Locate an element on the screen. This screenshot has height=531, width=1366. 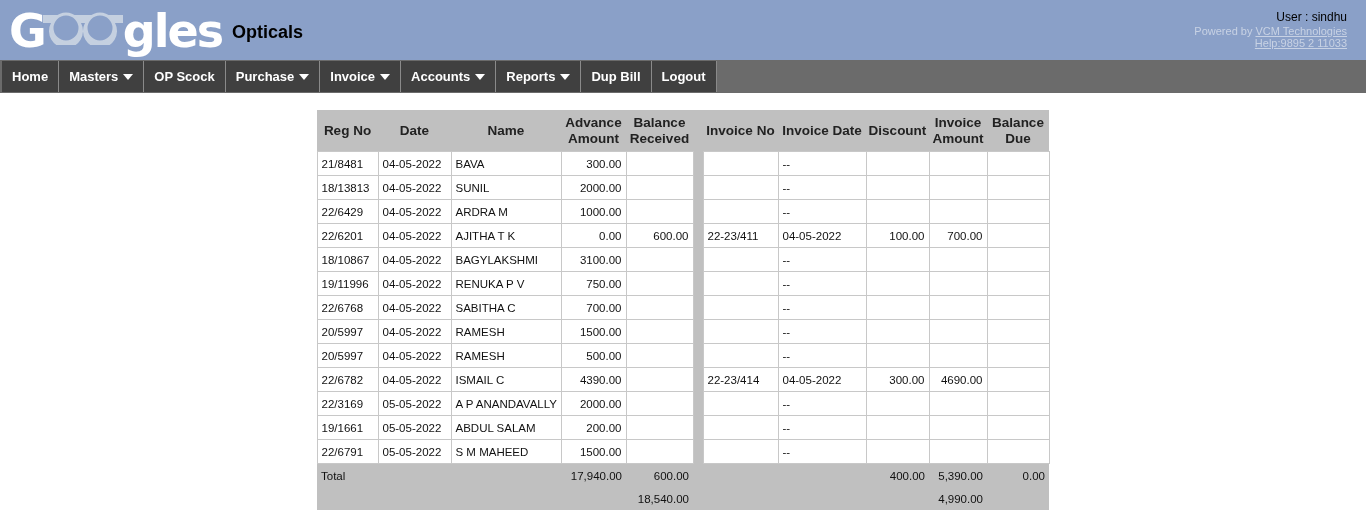
amount-cell: 100.00 is located at coordinates (907, 235).